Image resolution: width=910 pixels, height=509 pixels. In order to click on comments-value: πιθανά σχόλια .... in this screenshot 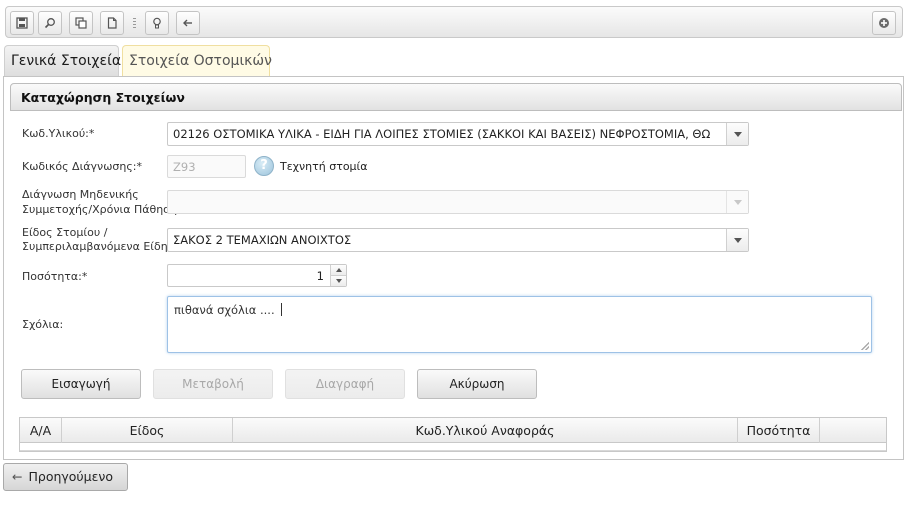, I will do `click(224, 310)`.